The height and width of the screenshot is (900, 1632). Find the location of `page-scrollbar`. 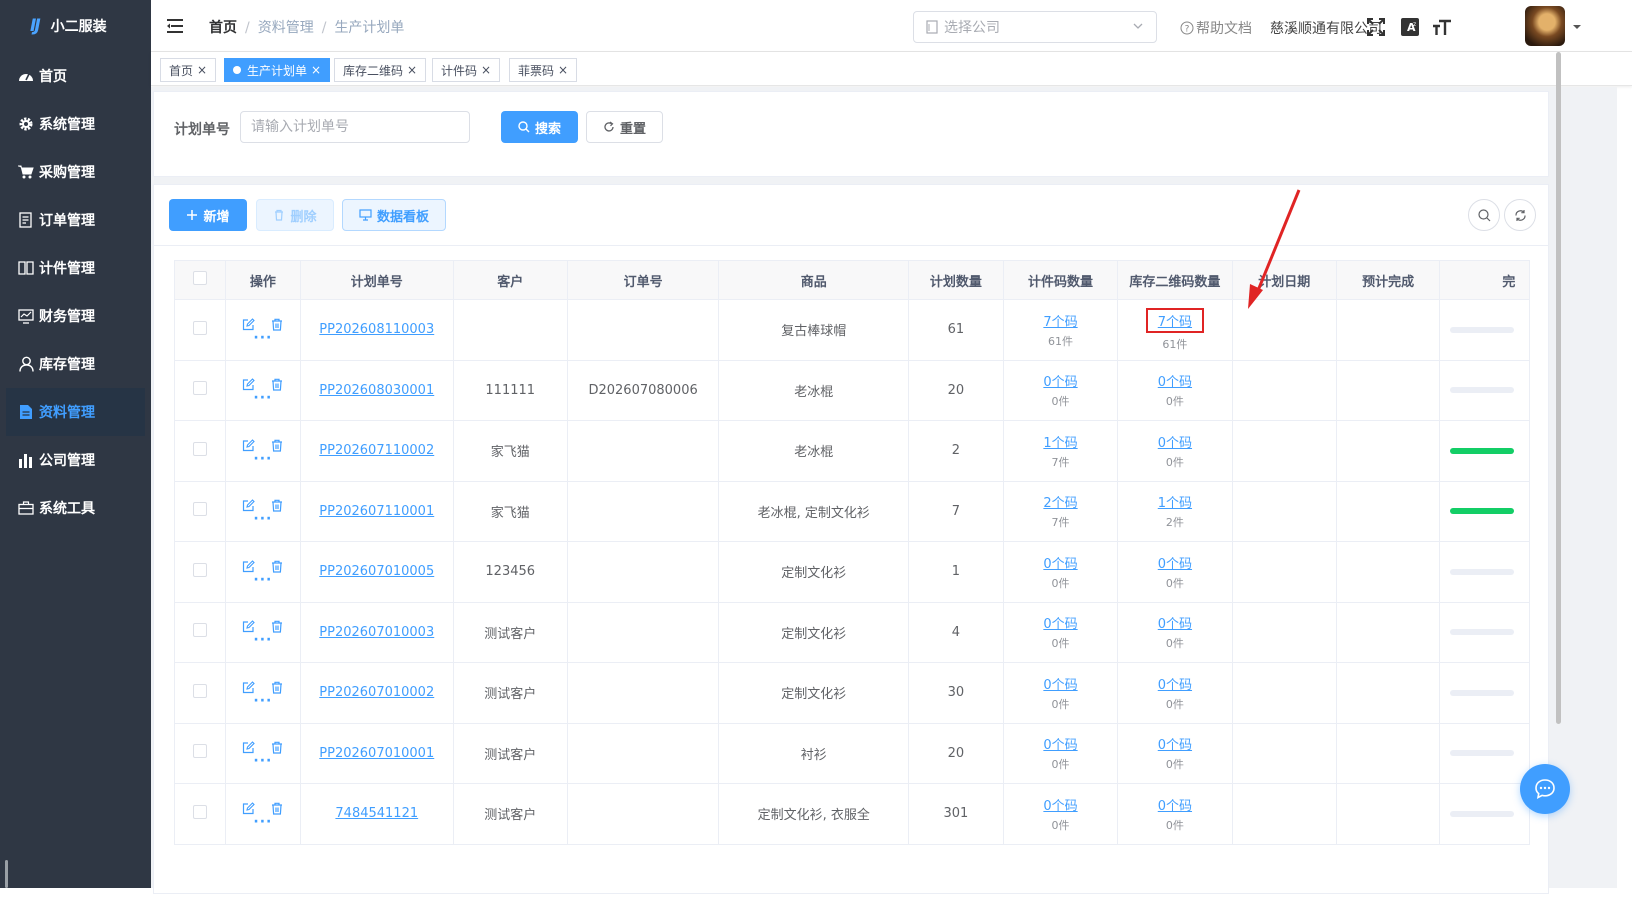

page-scrollbar is located at coordinates (1558, 388).